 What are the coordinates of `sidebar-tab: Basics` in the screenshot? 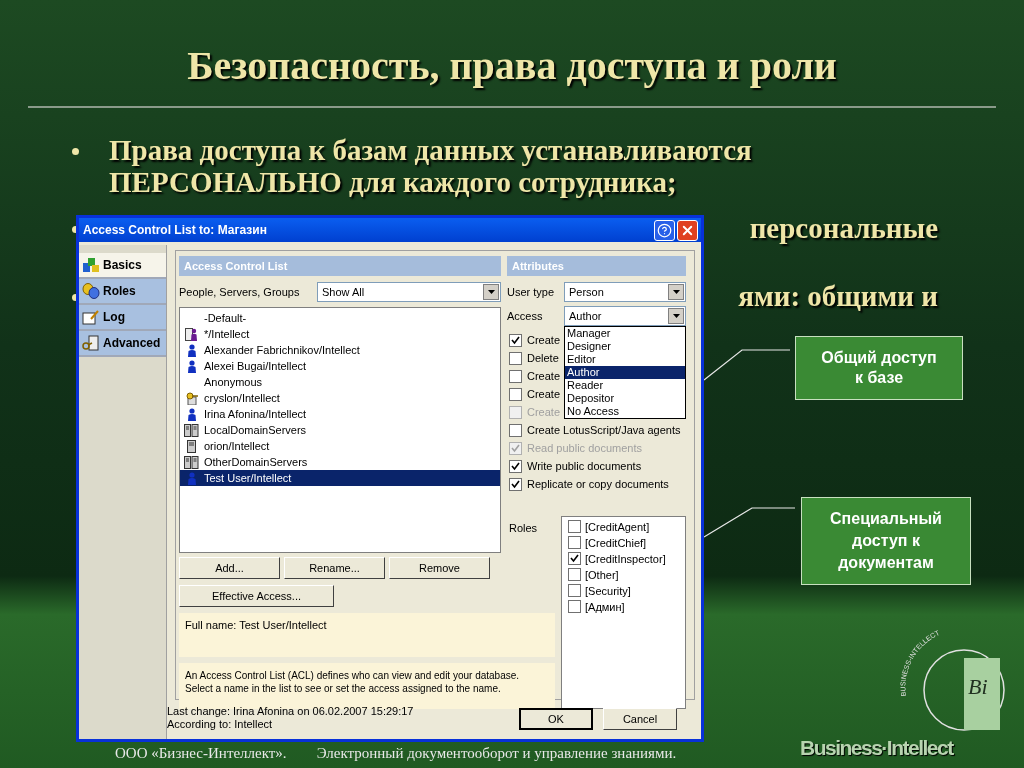 It's located at (122, 266).